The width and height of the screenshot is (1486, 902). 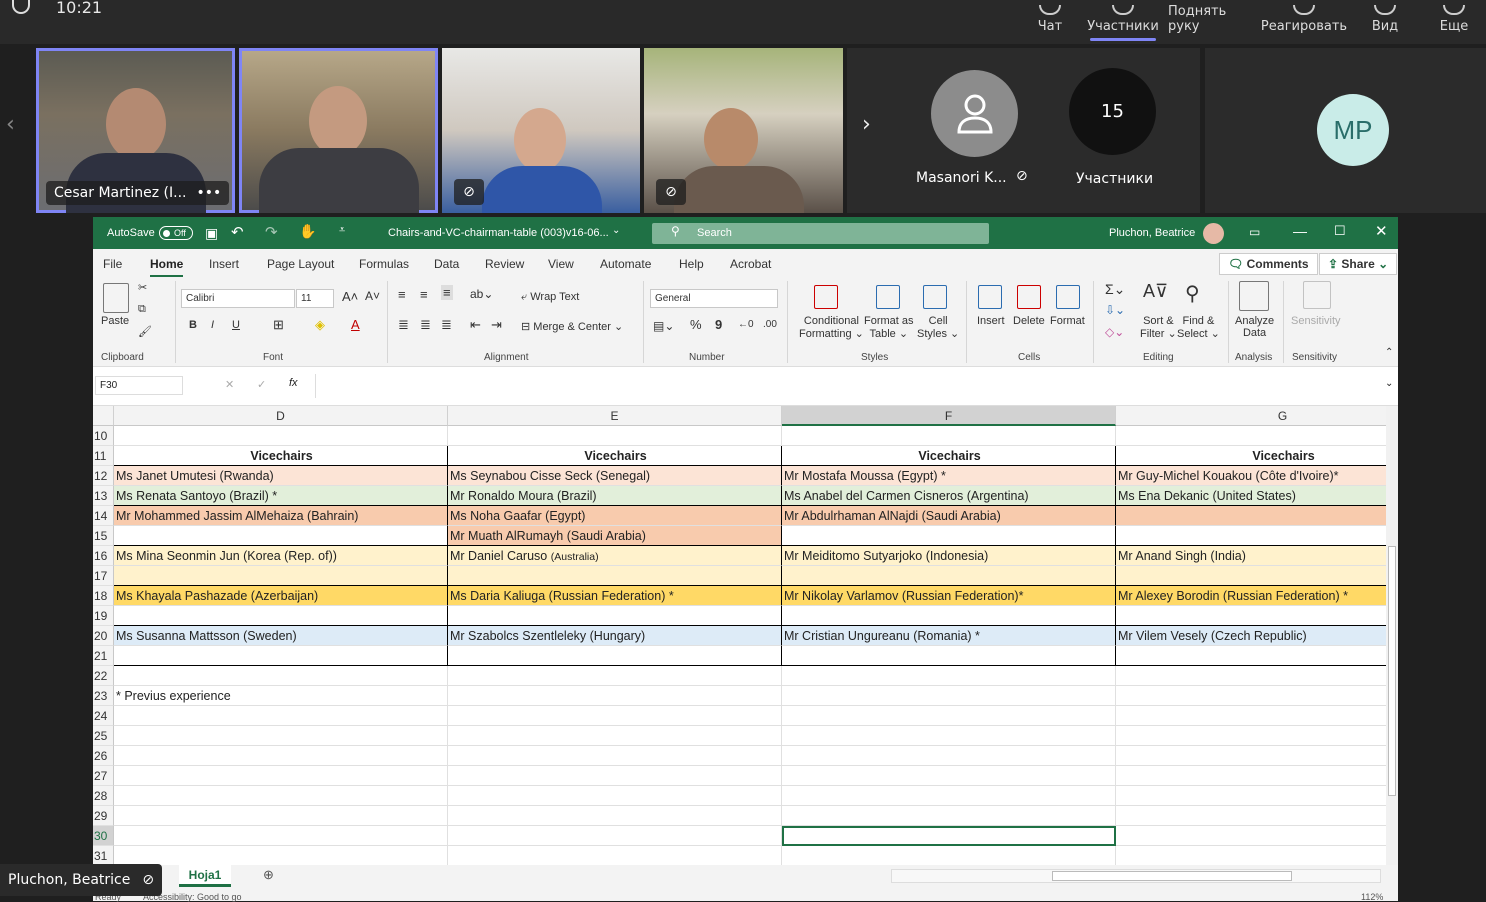 I want to click on merge-center-button: ⊟ Merge & Center ⌄, so click(x=572, y=326).